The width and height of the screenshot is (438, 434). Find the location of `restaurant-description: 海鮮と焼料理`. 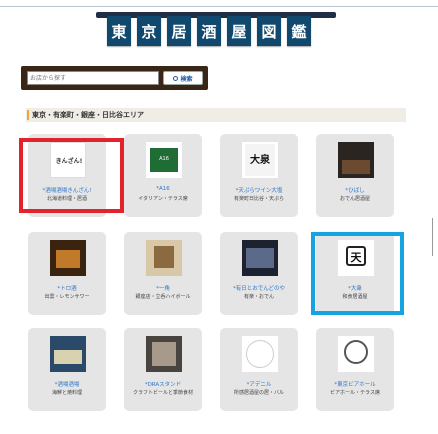

restaurant-description: 海鮮と焼料理 is located at coordinates (66, 393).